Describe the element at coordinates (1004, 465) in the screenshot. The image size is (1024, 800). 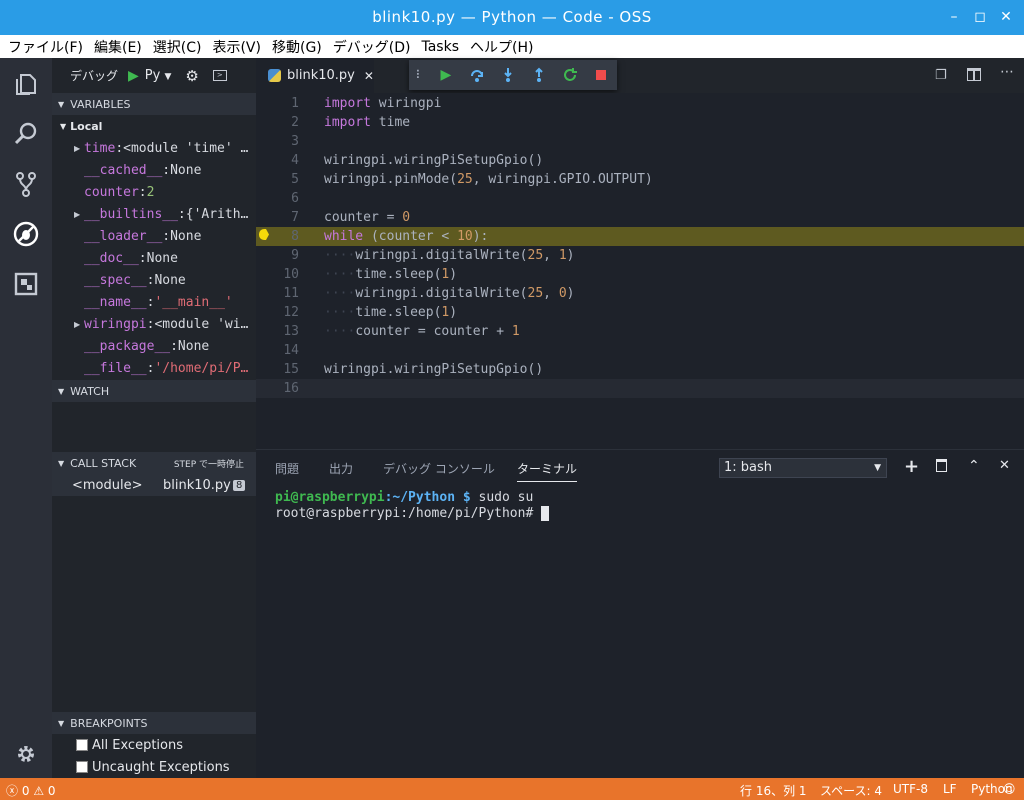
I see `close-panel-icon: ✕` at that location.